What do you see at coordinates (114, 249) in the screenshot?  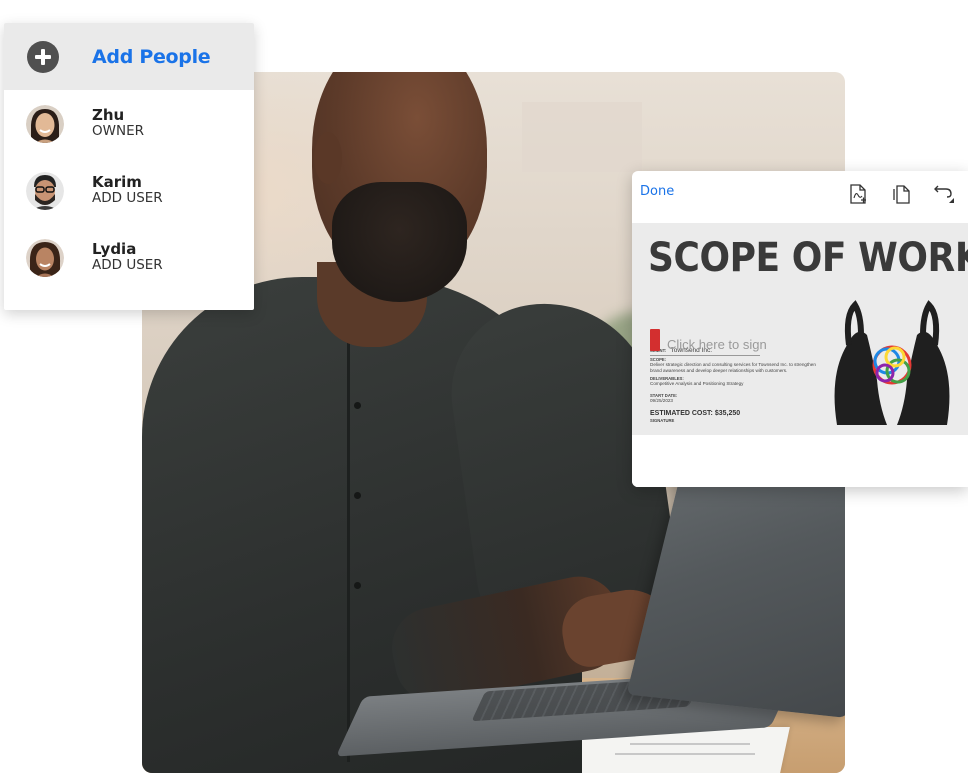 I see `person-name: Lydia` at bounding box center [114, 249].